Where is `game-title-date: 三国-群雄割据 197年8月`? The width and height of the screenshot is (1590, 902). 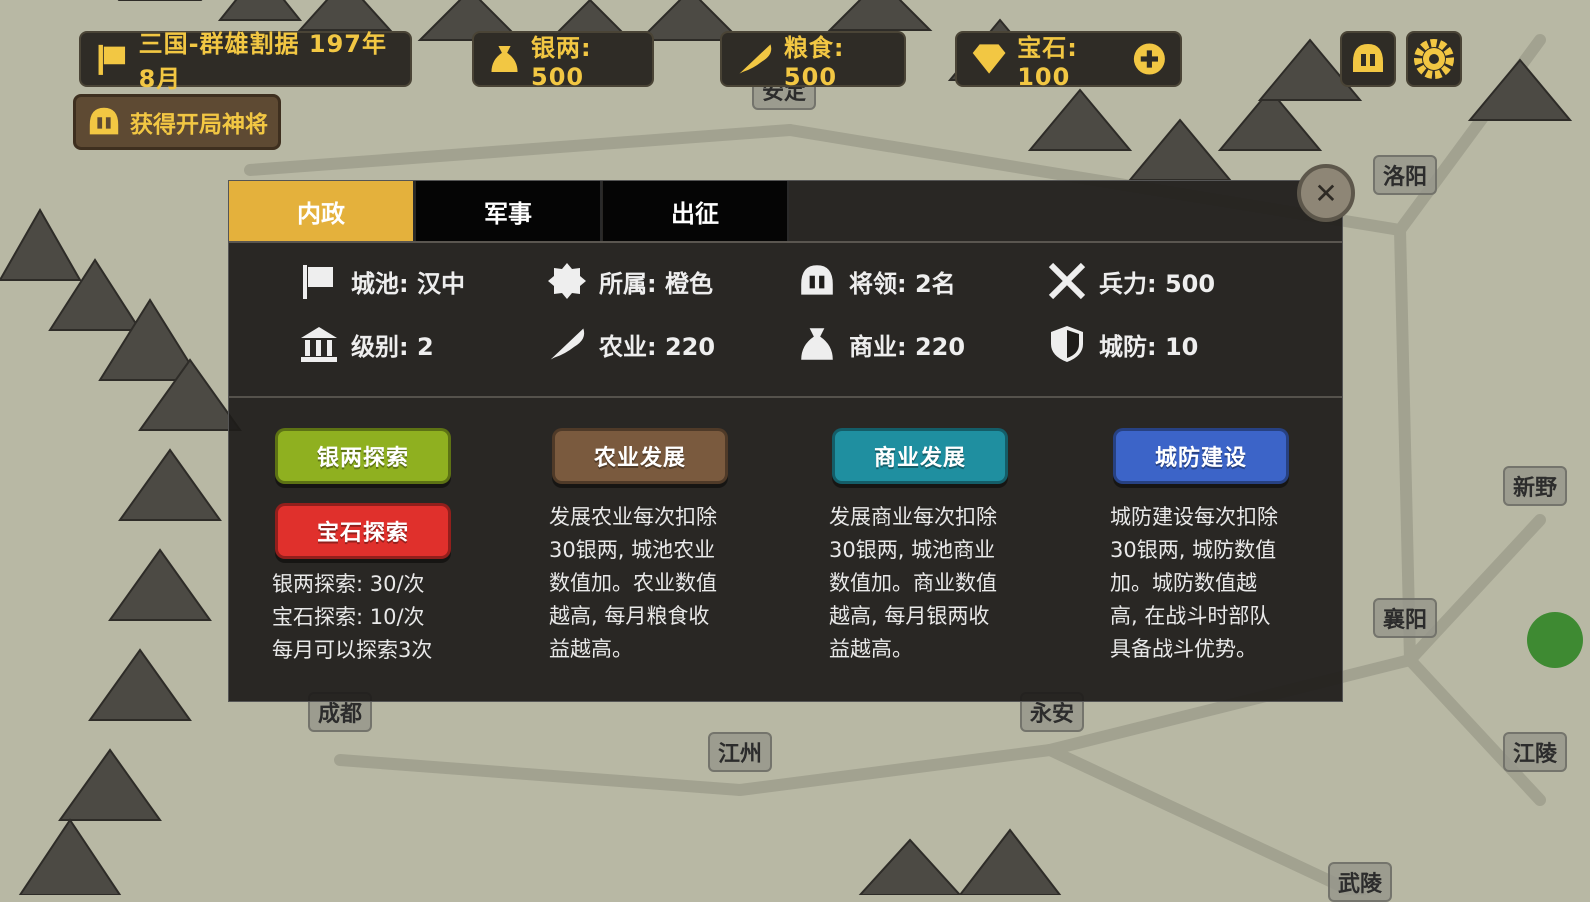
game-title-date: 三国-群雄割据 197年8月 is located at coordinates (263, 61).